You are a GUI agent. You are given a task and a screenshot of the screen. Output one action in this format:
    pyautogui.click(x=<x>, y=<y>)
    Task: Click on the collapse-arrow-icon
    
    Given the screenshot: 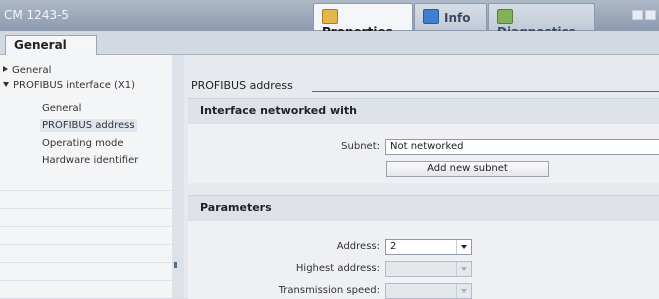 What is the action you would take?
    pyautogui.click(x=6, y=84)
    